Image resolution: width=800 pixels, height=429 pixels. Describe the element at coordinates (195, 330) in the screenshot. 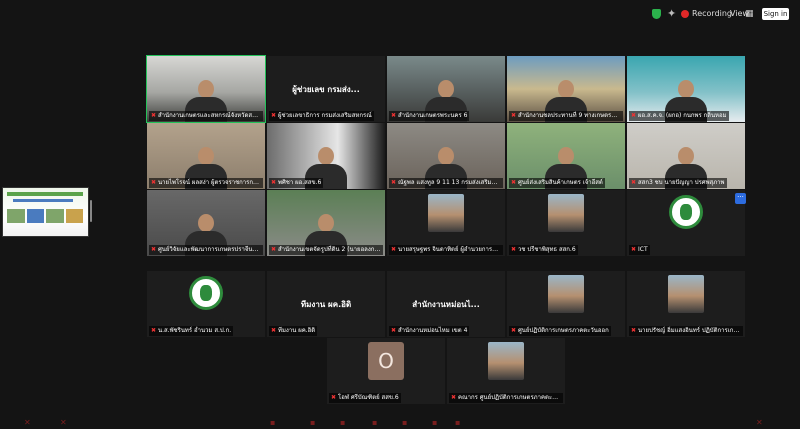

I see `participant-name-label: น.ส.พัชรินทร์ อ่ำนวม ส.ป.ก.` at that location.